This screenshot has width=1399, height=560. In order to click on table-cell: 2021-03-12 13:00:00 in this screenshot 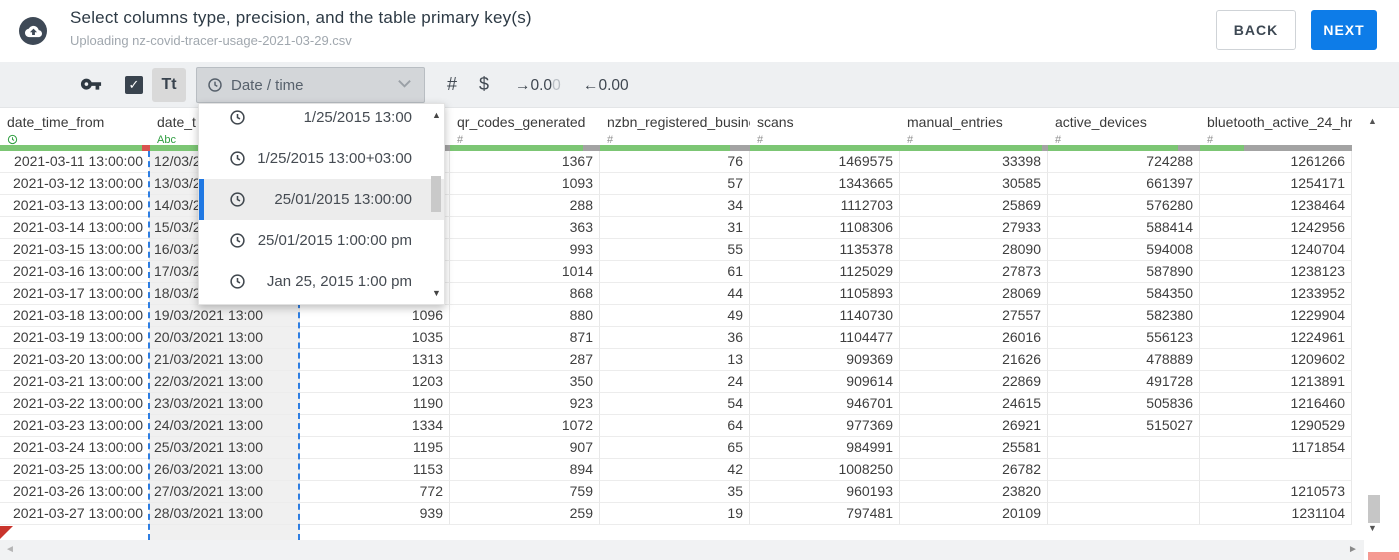, I will do `click(75, 184)`.